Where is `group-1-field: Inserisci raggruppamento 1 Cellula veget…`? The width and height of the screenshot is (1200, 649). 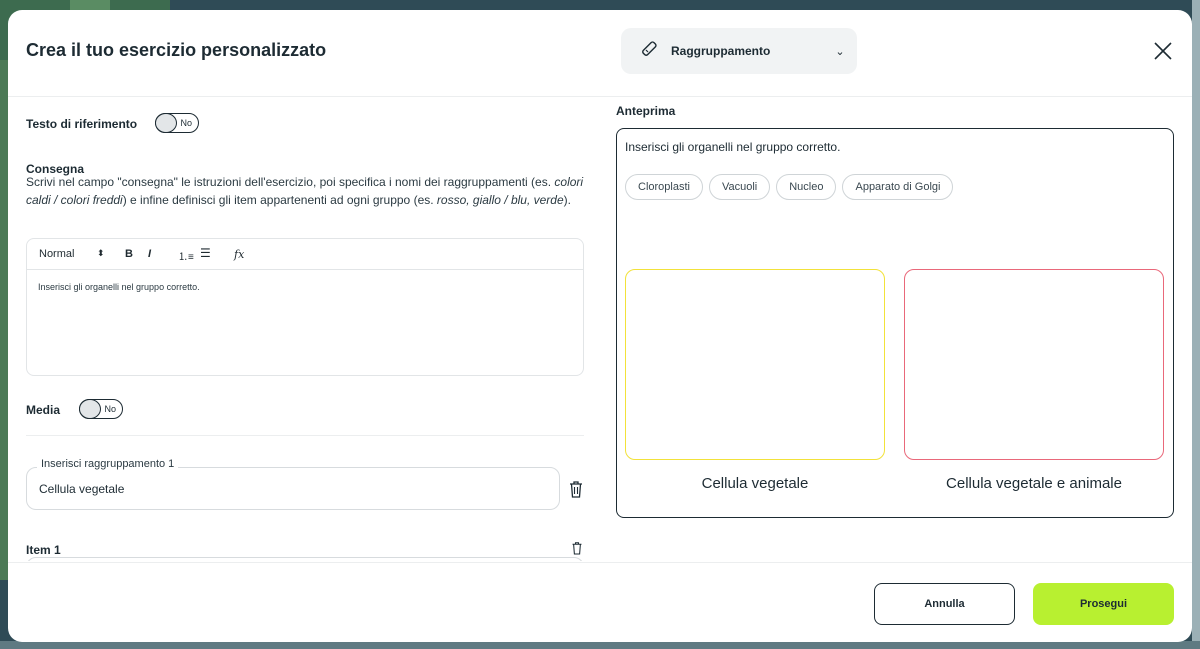 group-1-field: Inserisci raggruppamento 1 Cellula veget… is located at coordinates (293, 484).